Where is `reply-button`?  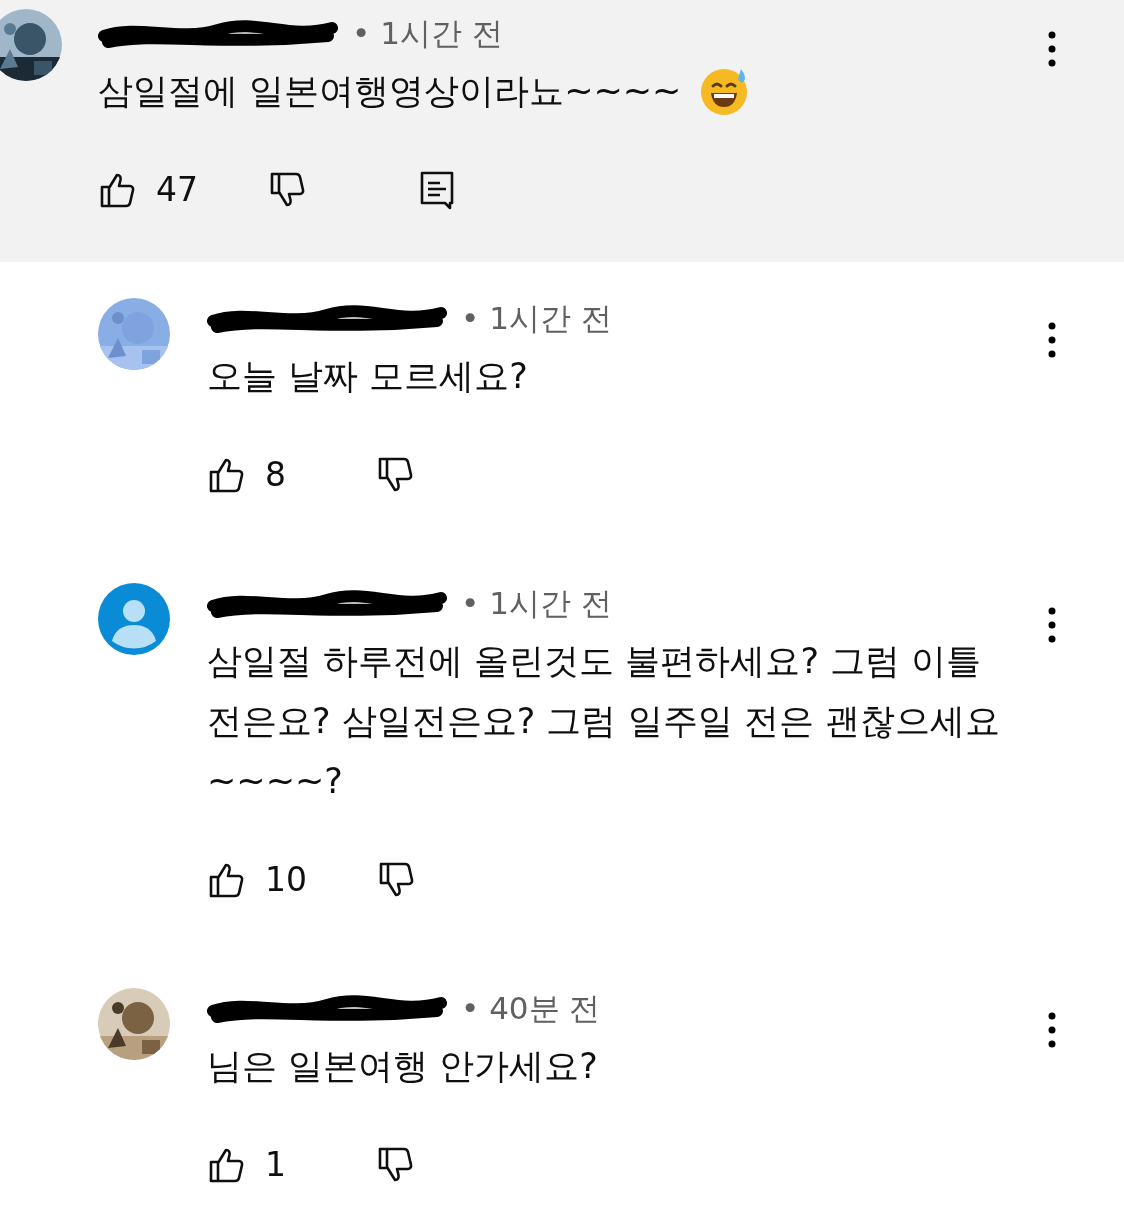
reply-button is located at coordinates (437, 190).